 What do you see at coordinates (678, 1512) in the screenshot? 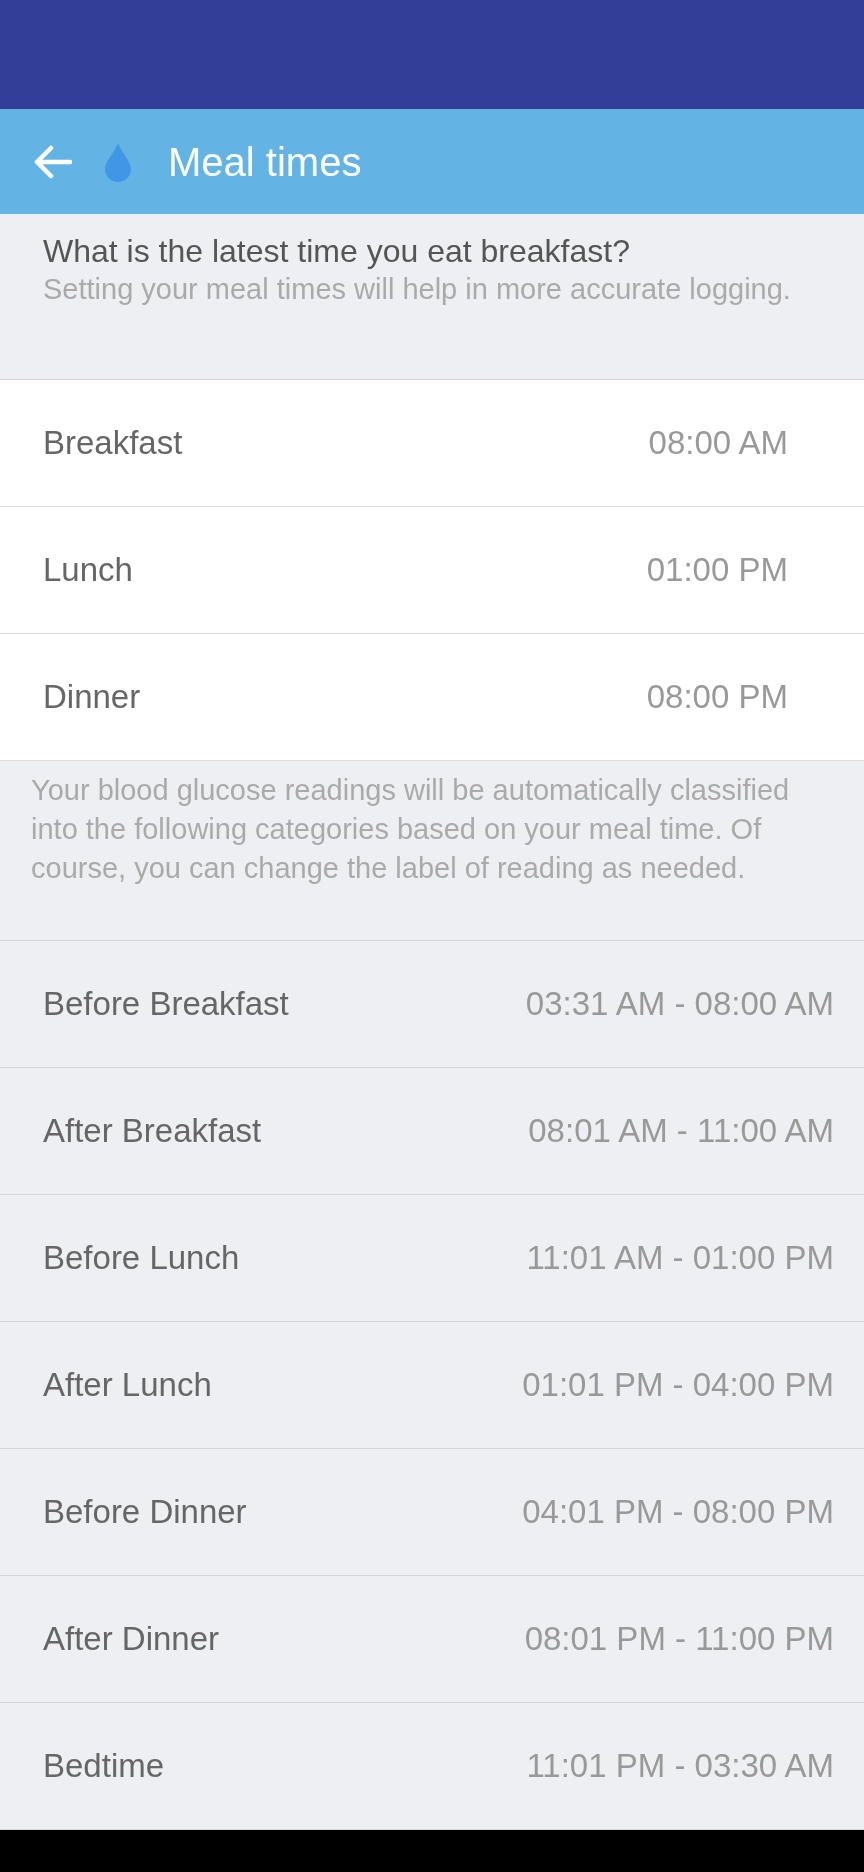
I see `time-range: 04:01 PM - 08:00 PM` at bounding box center [678, 1512].